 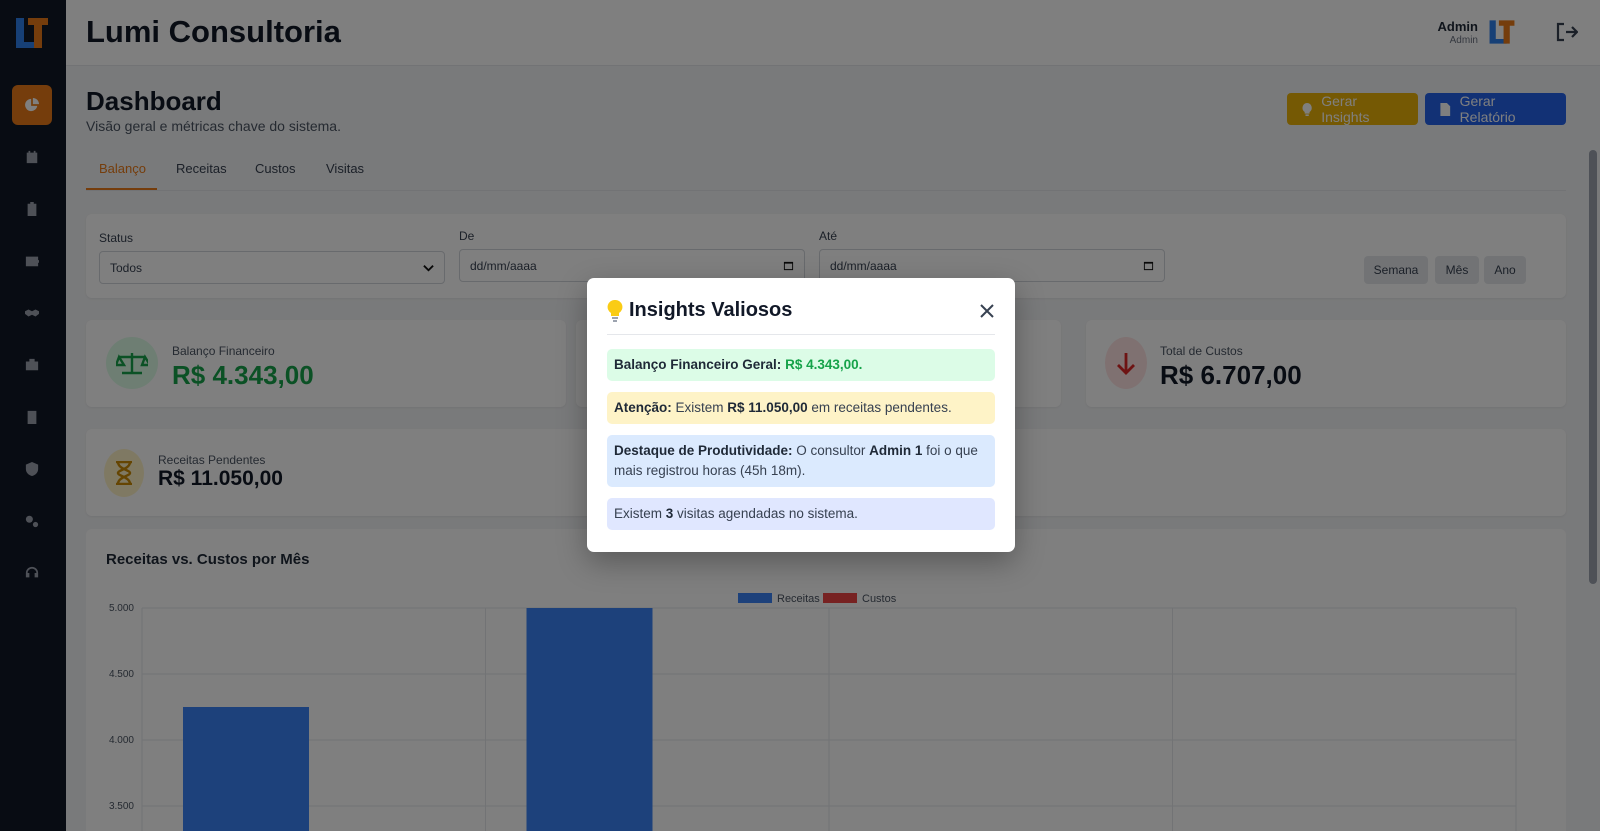 What do you see at coordinates (987, 311) in the screenshot?
I see `close-icon` at bounding box center [987, 311].